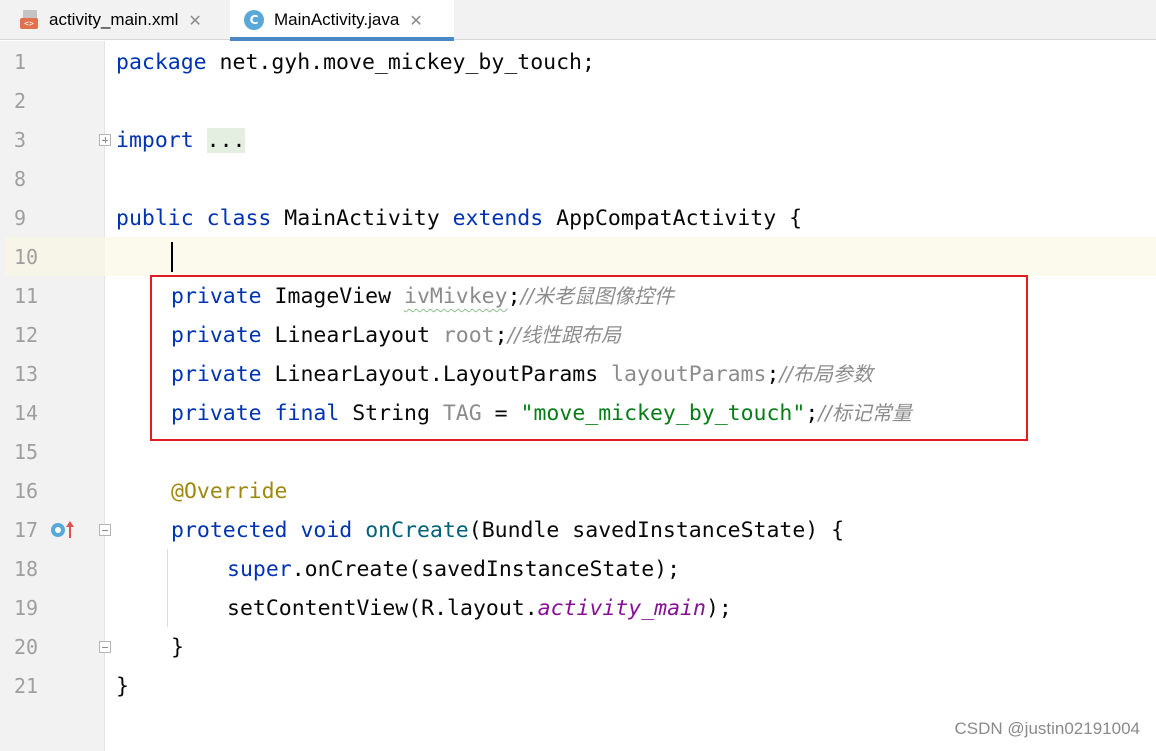  I want to click on line-number: 19, so click(26, 608).